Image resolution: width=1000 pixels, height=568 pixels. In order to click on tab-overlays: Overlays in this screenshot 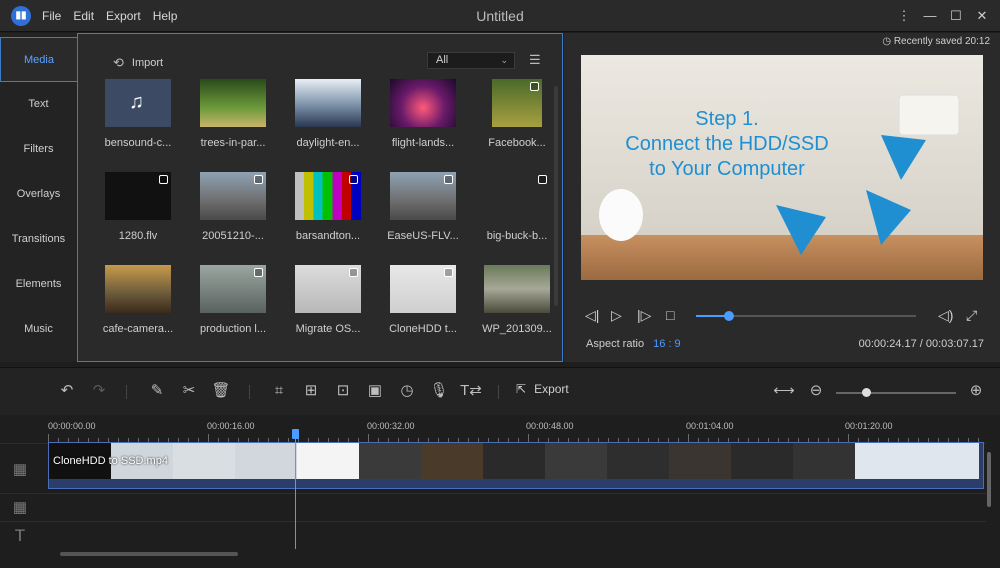, I will do `click(38, 194)`.